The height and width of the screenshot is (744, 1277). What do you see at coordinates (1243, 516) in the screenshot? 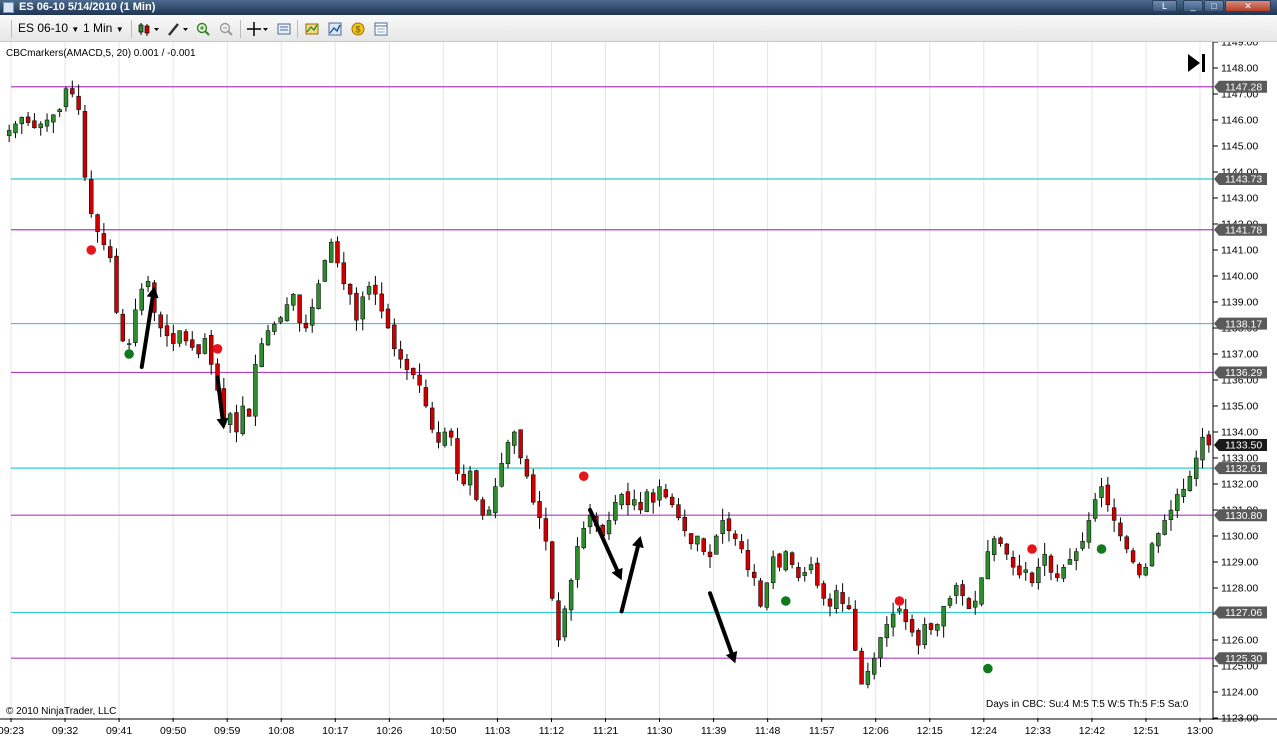
I see `price-level-label: 1130.80` at bounding box center [1243, 516].